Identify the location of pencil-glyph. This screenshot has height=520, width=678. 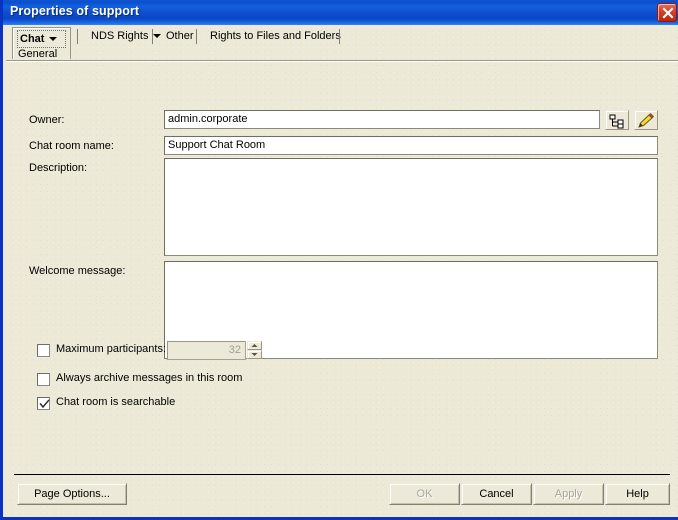
(646, 120).